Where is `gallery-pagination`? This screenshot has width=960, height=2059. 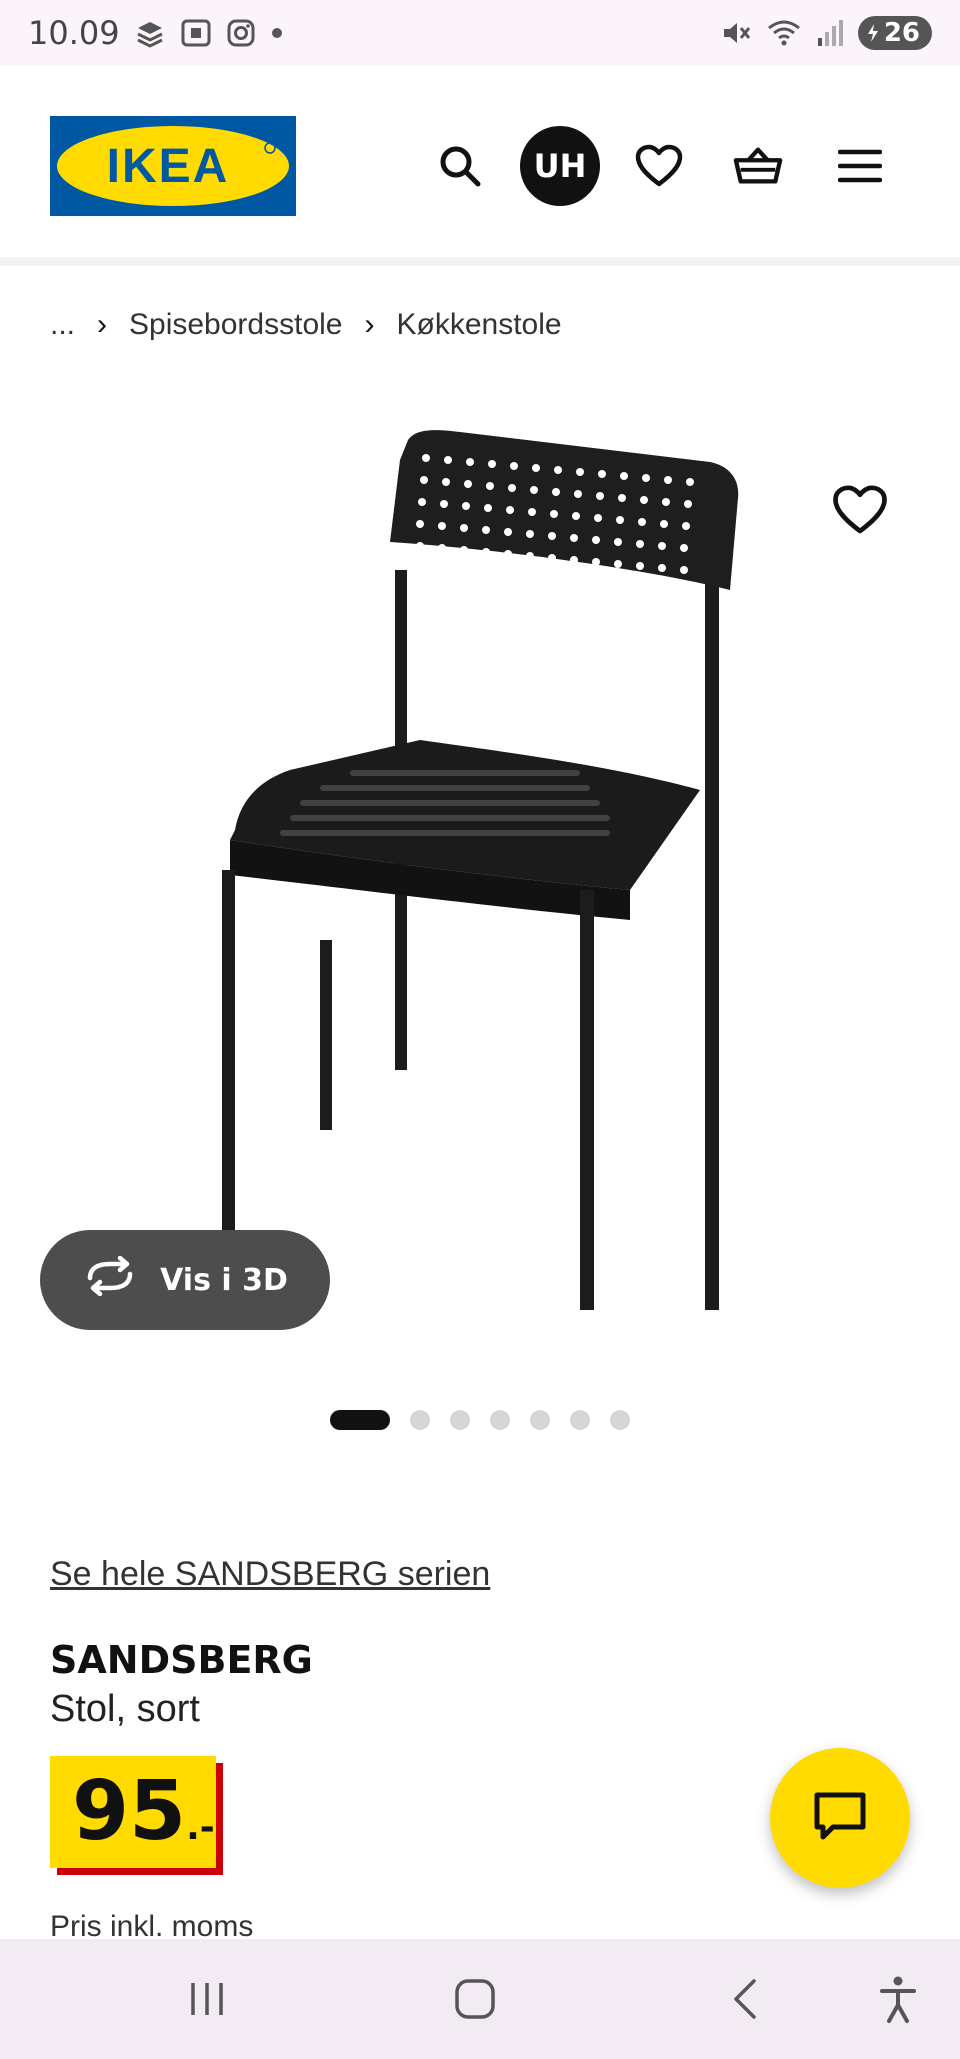
gallery-pagination is located at coordinates (480, 1420).